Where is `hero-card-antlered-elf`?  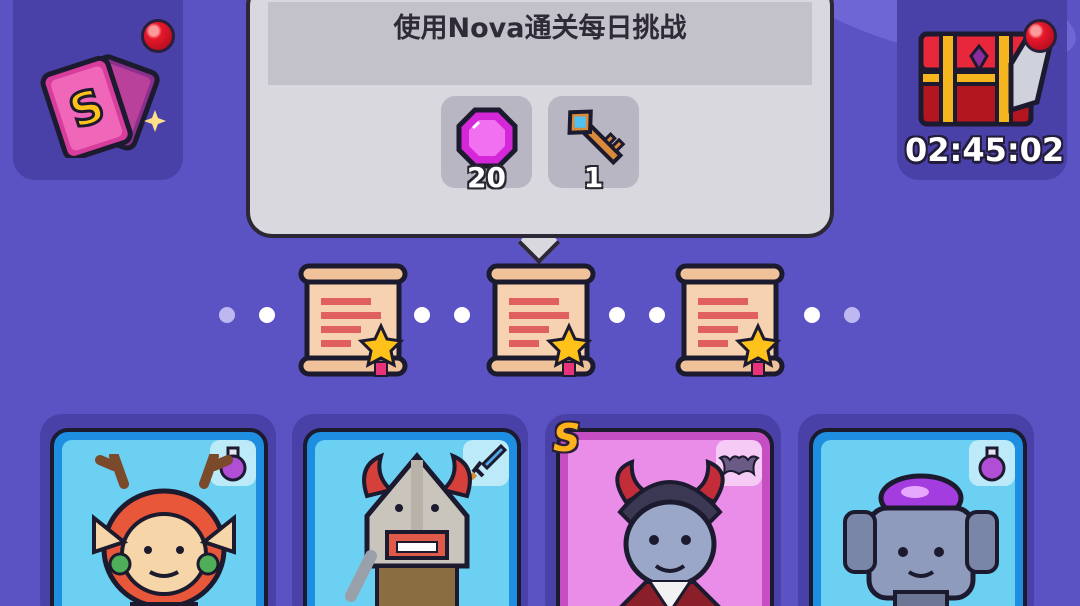 hero-card-antlered-elf is located at coordinates (159, 517).